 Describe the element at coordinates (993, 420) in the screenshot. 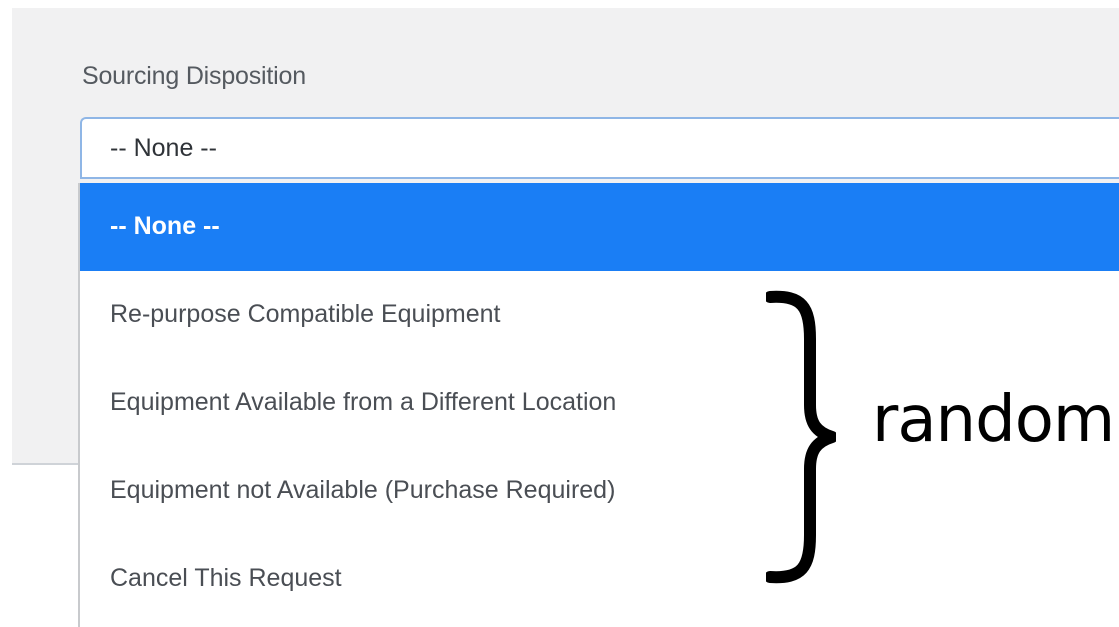

I see `annotation-text: random` at that location.